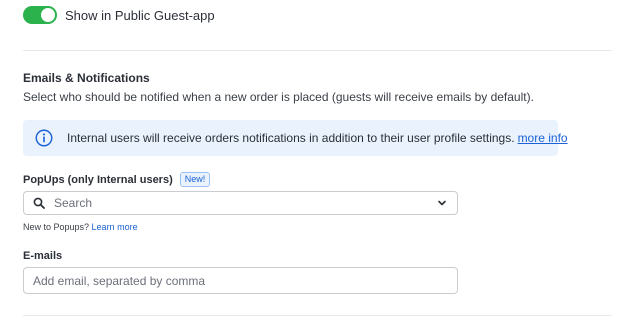 The image size is (634, 328). What do you see at coordinates (240, 203) in the screenshot?
I see `popups-user-select: Search` at bounding box center [240, 203].